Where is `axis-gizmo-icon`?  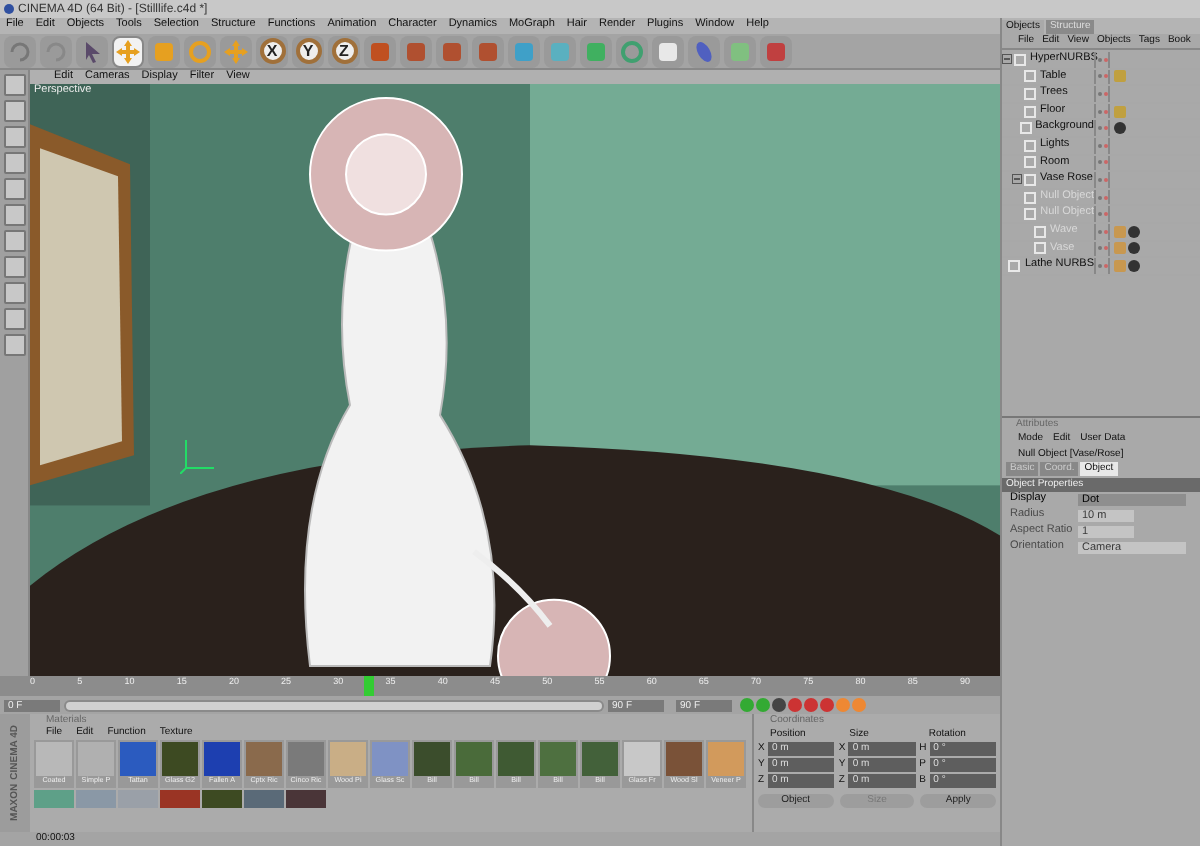
axis-gizmo-icon is located at coordinates (200, 454).